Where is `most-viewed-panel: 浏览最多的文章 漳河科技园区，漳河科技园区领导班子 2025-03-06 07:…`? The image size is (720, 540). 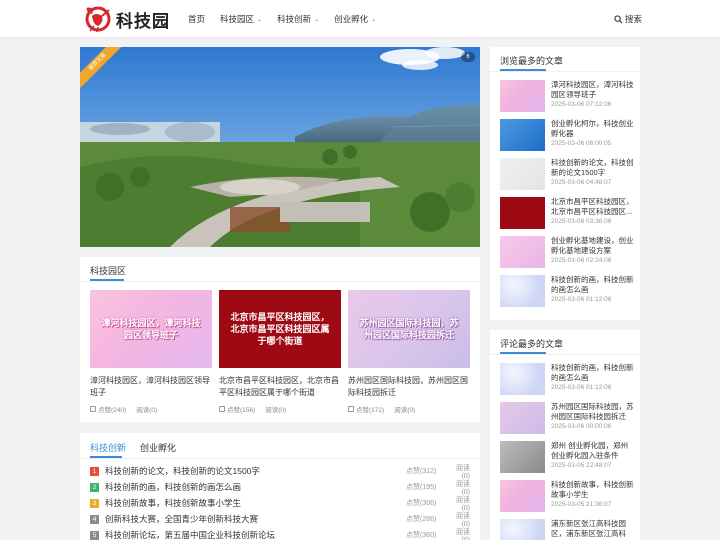
most-viewed-panel: 浏览最多的文章 漳河科技园区，漳河科技园区领导班子 2025-03-06 07:… is located at coordinates (565, 183).